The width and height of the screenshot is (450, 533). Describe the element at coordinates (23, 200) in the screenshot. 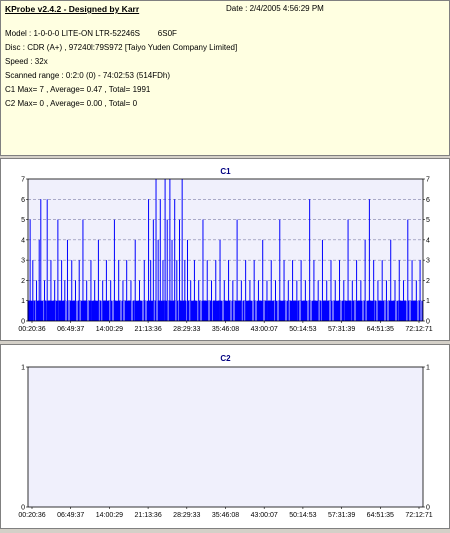

I see `chart1-ytick-left: 6` at that location.